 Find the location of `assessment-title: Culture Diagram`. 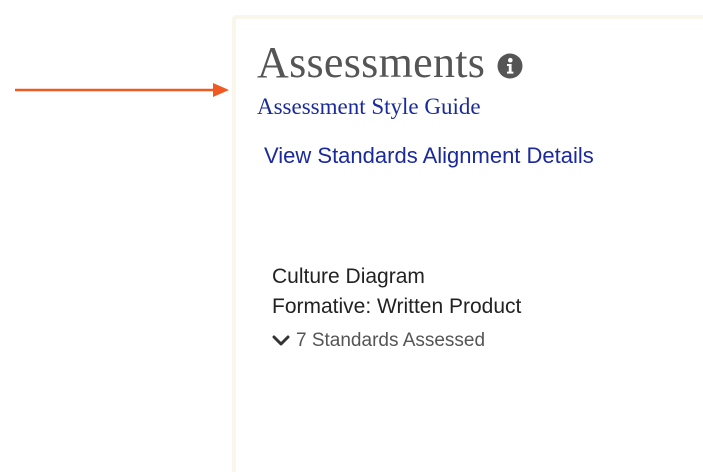

assessment-title: Culture Diagram is located at coordinates (348, 276).